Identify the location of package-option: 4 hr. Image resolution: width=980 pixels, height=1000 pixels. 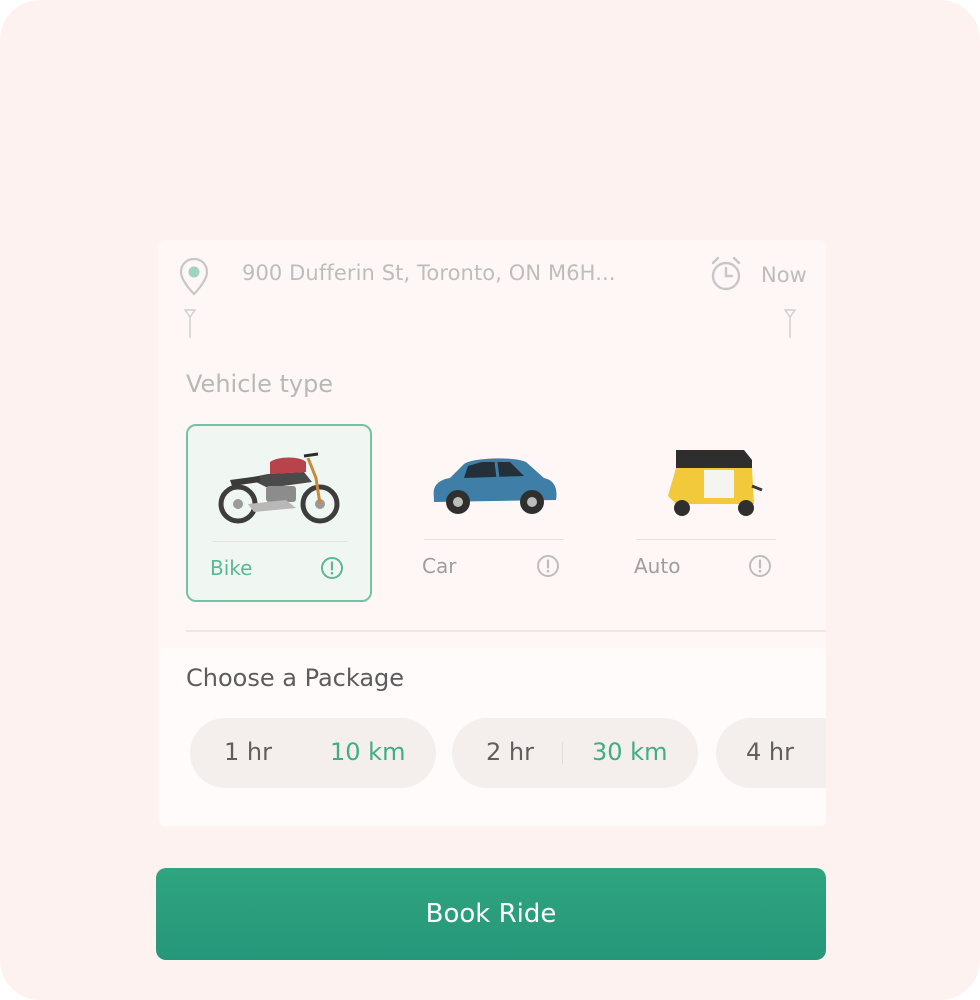
(771, 753).